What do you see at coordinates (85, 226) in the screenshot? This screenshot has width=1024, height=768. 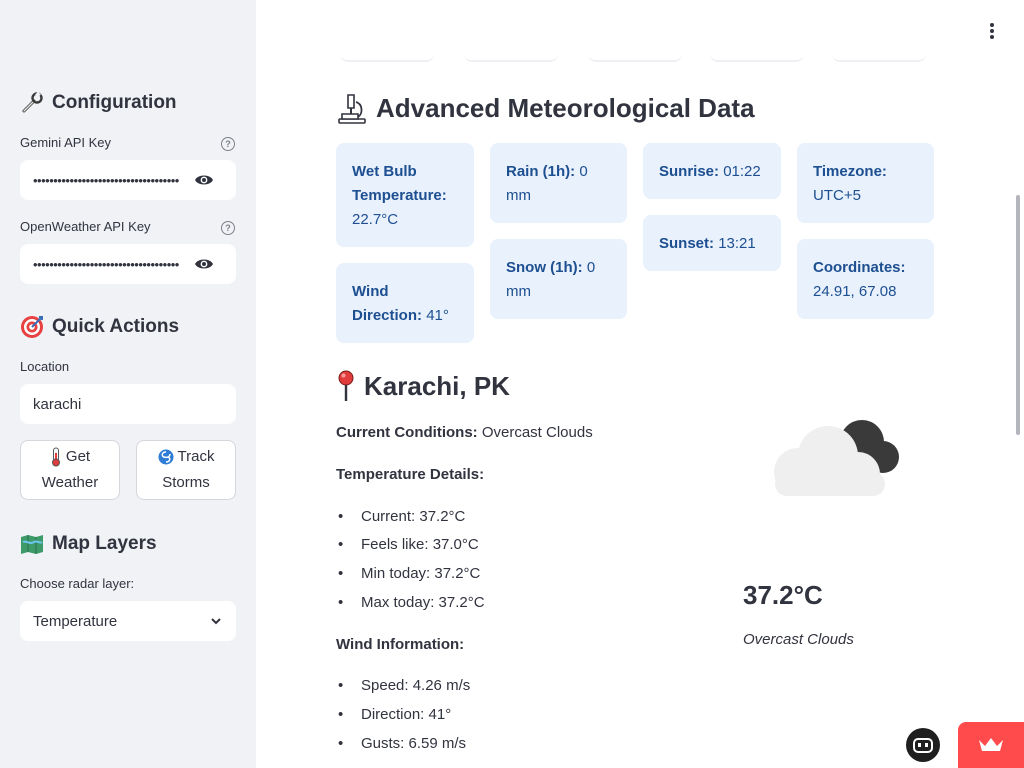 I see `openweather-api-key-label: OpenWeather API Key` at bounding box center [85, 226].